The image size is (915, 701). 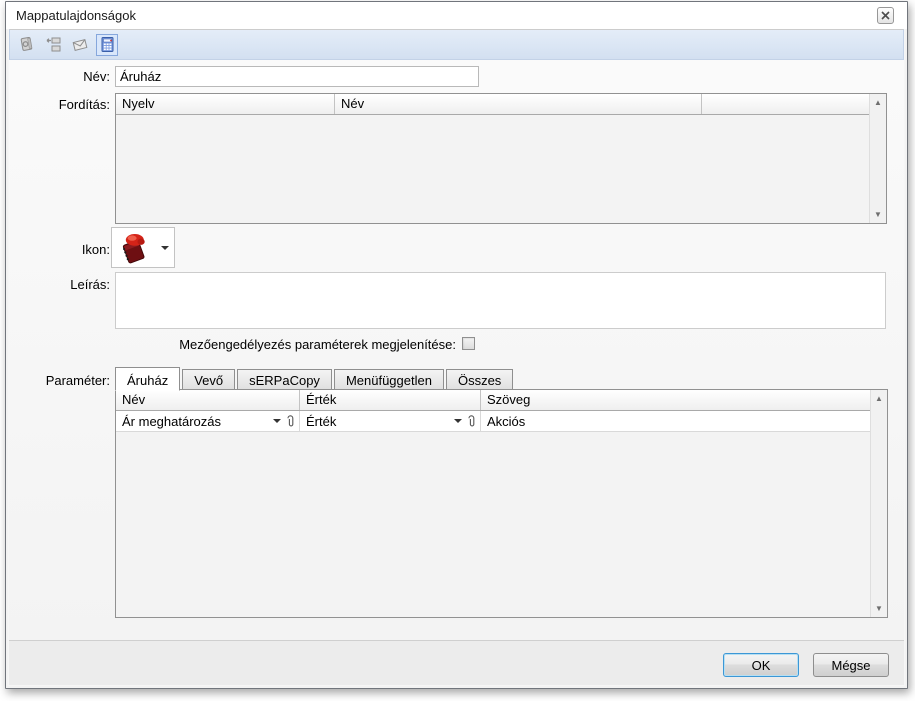 I want to click on titlebar: Mappatulajdonságok, so click(x=456, y=15).